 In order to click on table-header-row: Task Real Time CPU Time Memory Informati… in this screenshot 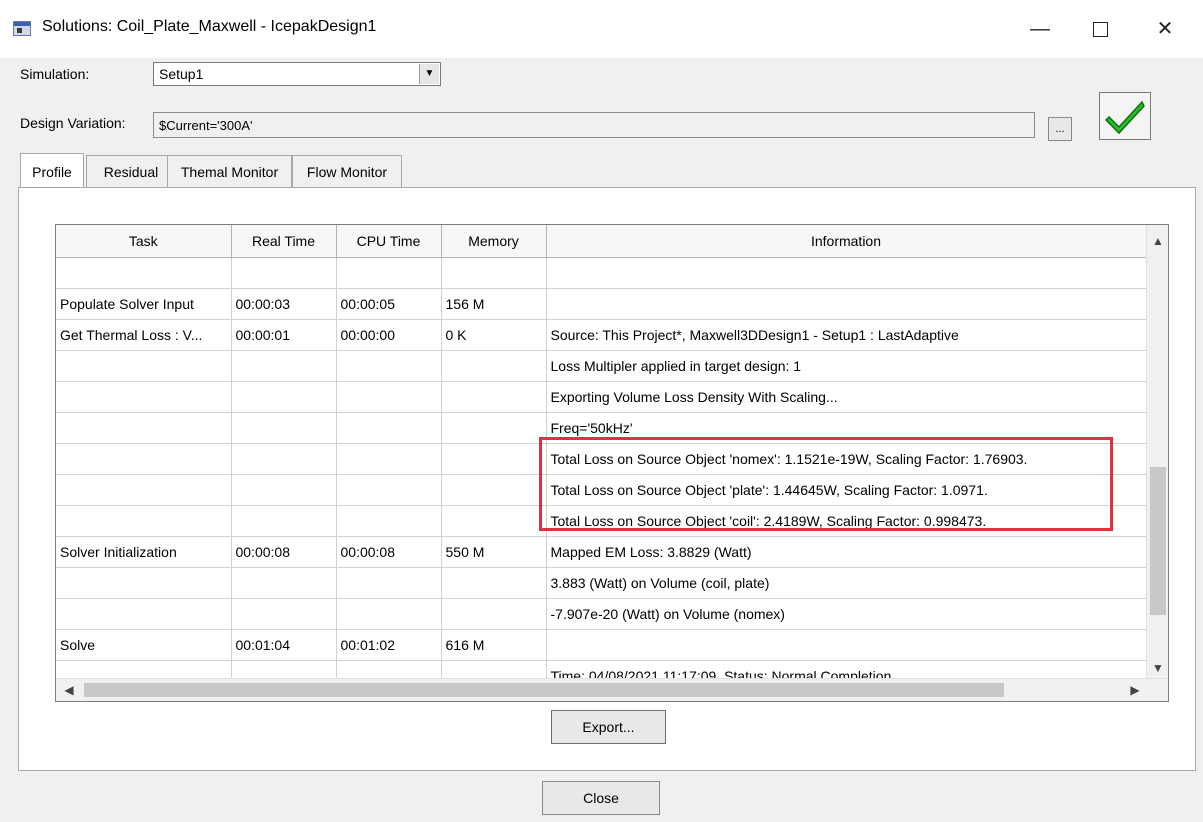, I will do `click(601, 241)`.